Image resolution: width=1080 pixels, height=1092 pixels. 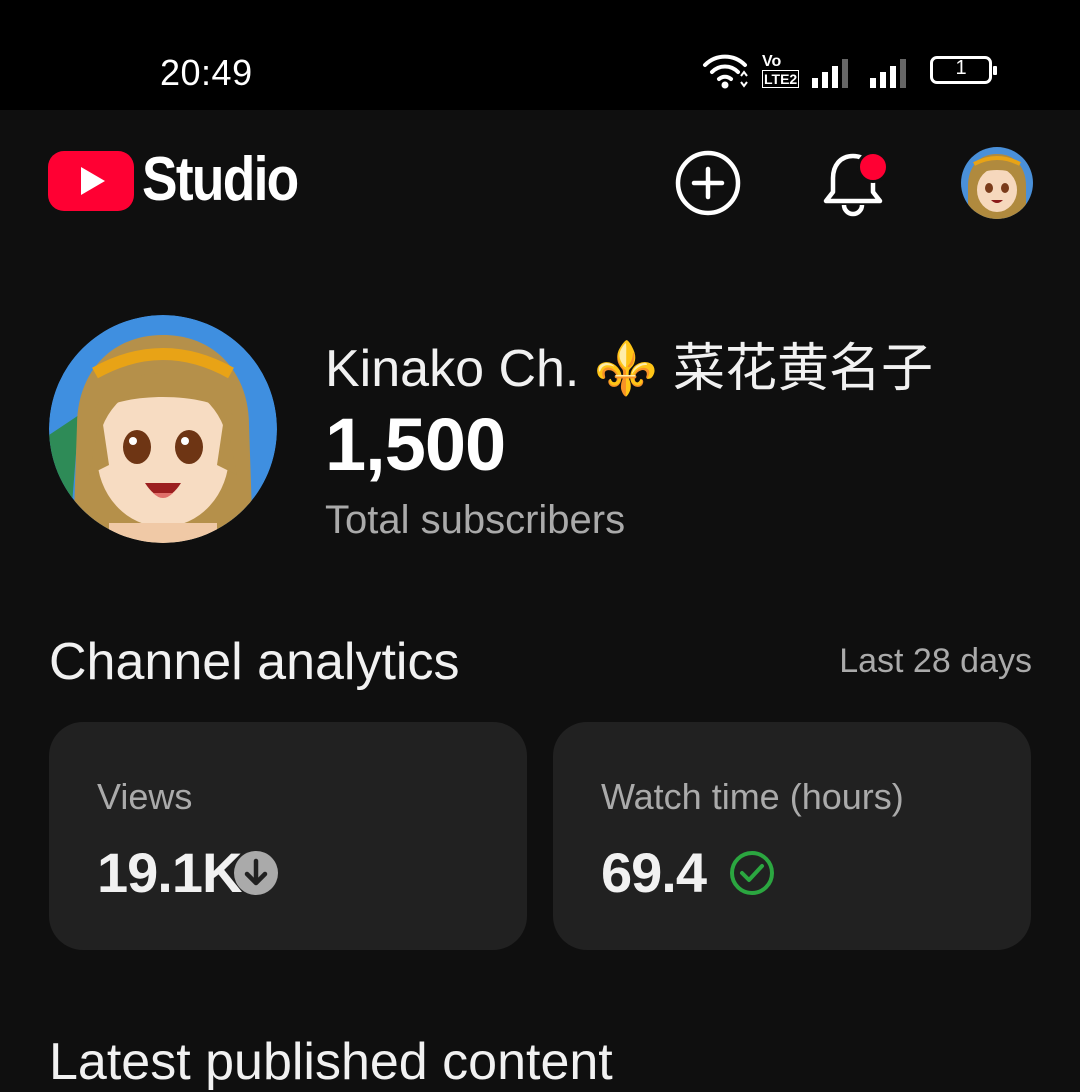 What do you see at coordinates (997, 183) in the screenshot?
I see `account-avatar` at bounding box center [997, 183].